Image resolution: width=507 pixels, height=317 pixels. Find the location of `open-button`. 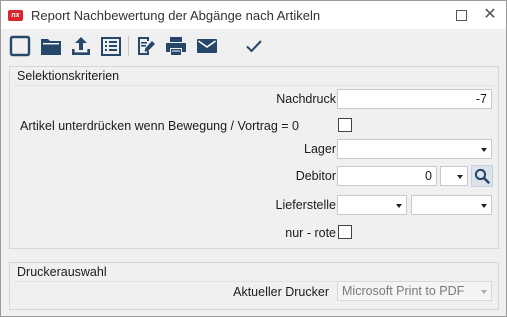

open-button is located at coordinates (51, 46).